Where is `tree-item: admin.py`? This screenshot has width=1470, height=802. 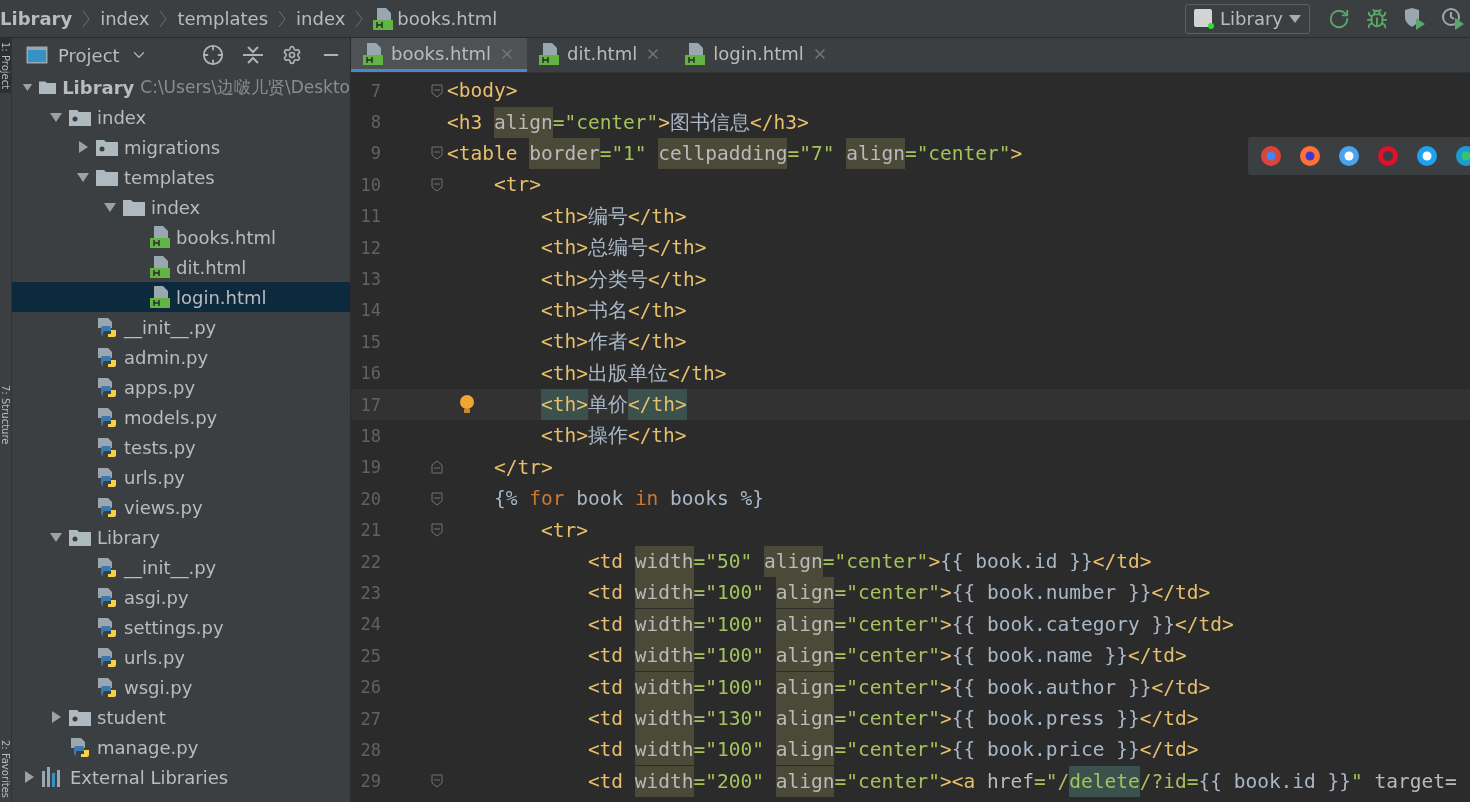
tree-item: admin.py is located at coordinates (181, 357).